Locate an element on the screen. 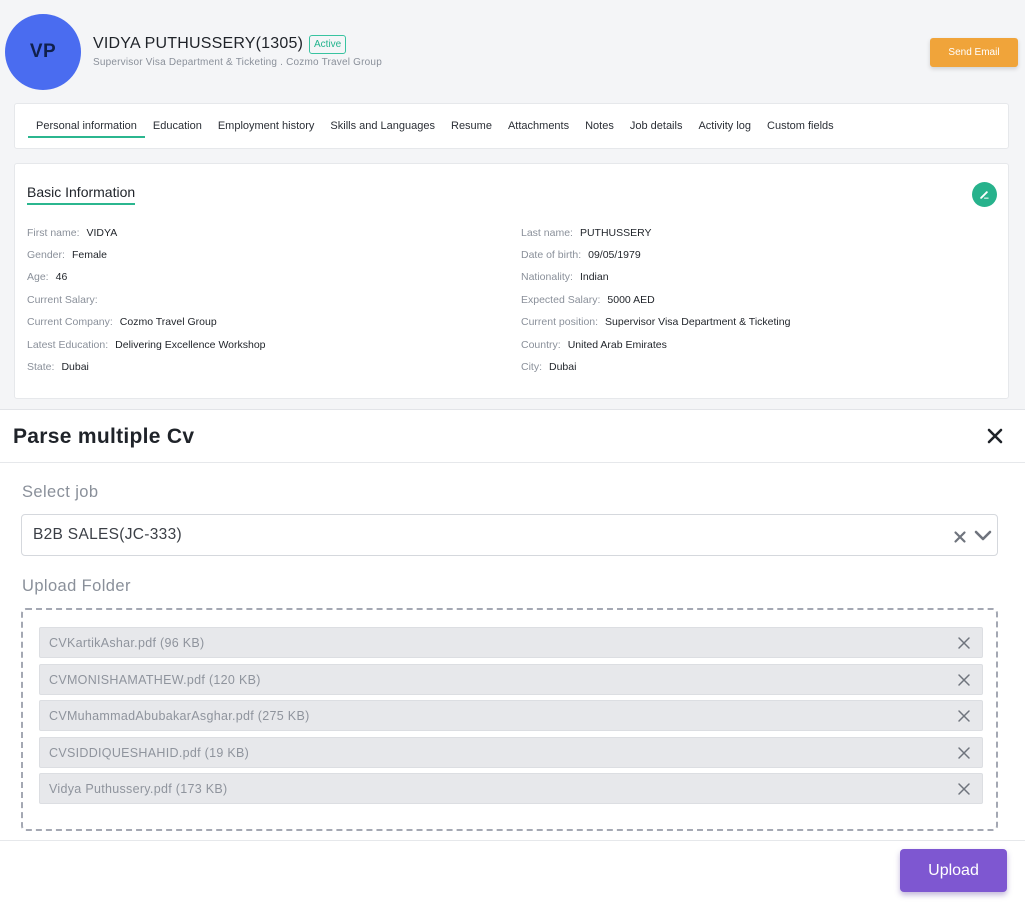  field-label: Last name: is located at coordinates (547, 233).